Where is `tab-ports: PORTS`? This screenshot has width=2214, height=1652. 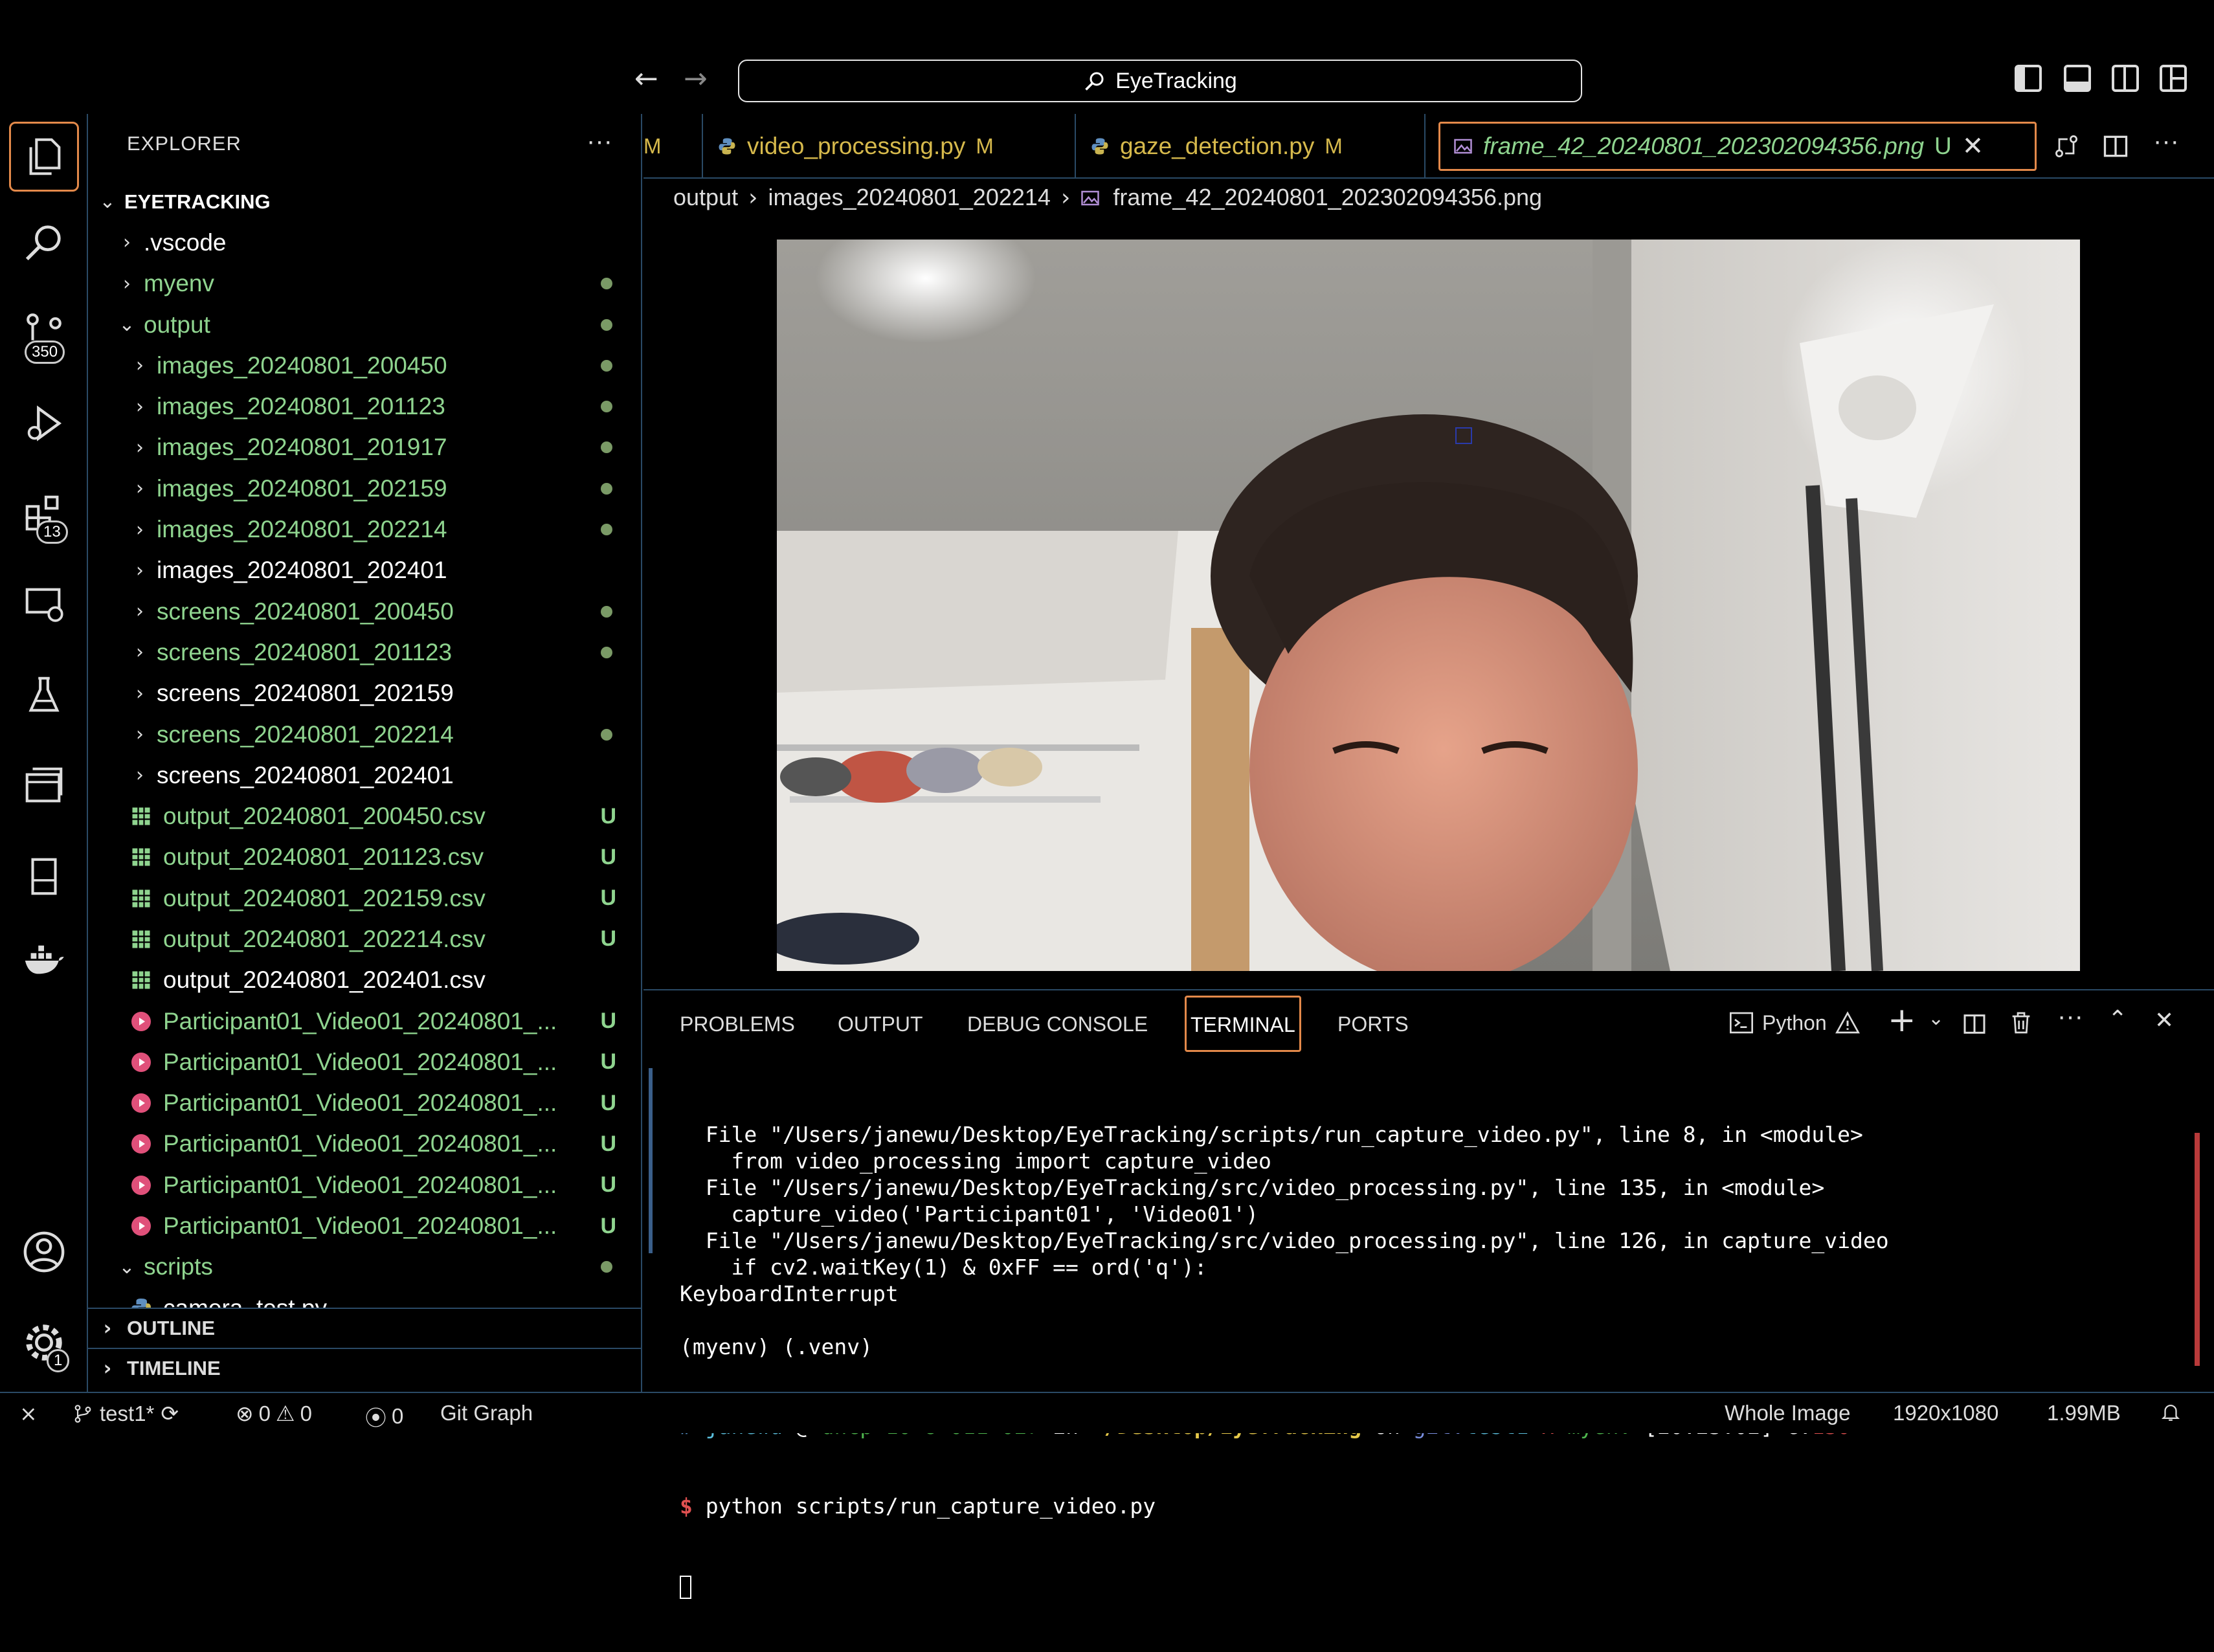 tab-ports: PORTS is located at coordinates (1373, 1024).